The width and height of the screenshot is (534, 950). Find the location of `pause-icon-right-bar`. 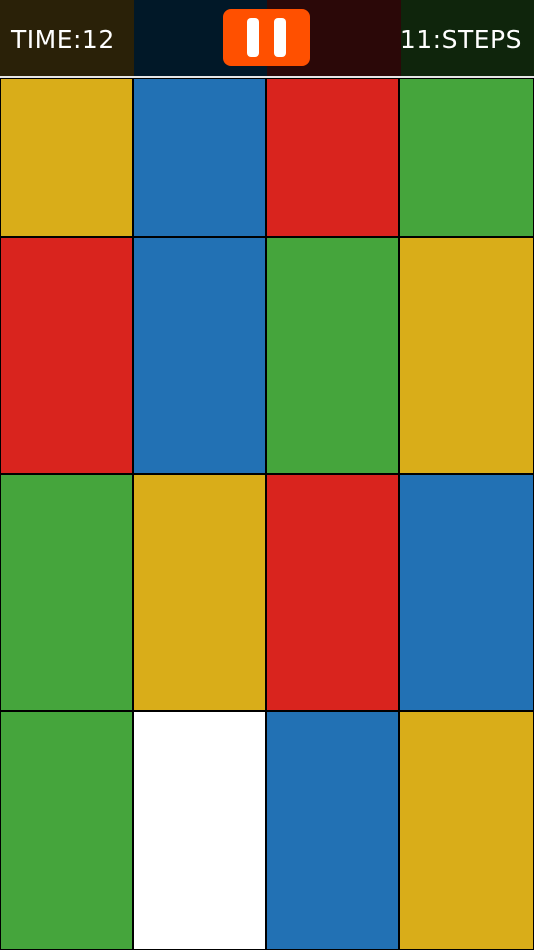

pause-icon-right-bar is located at coordinates (280, 37).